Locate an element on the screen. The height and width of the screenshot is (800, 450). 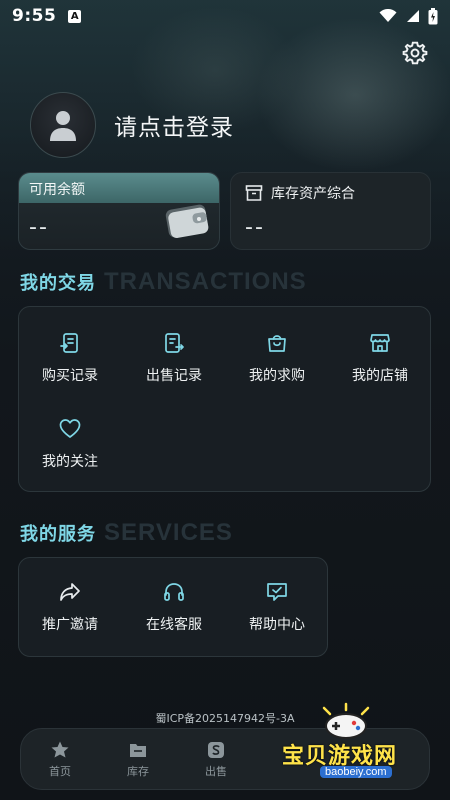
promotion-invite-label: 推广邀请 is located at coordinates (70, 625).